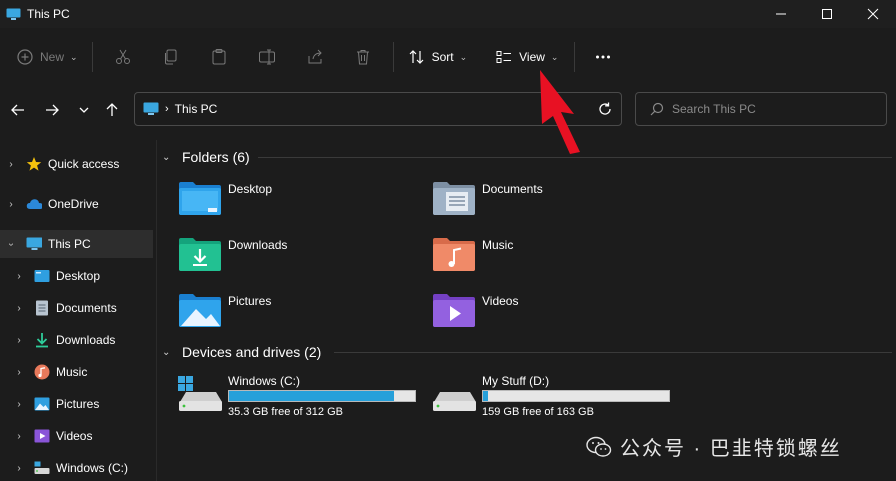  I want to click on sidebar-item-onedrive: › OneDrive, so click(76, 204).